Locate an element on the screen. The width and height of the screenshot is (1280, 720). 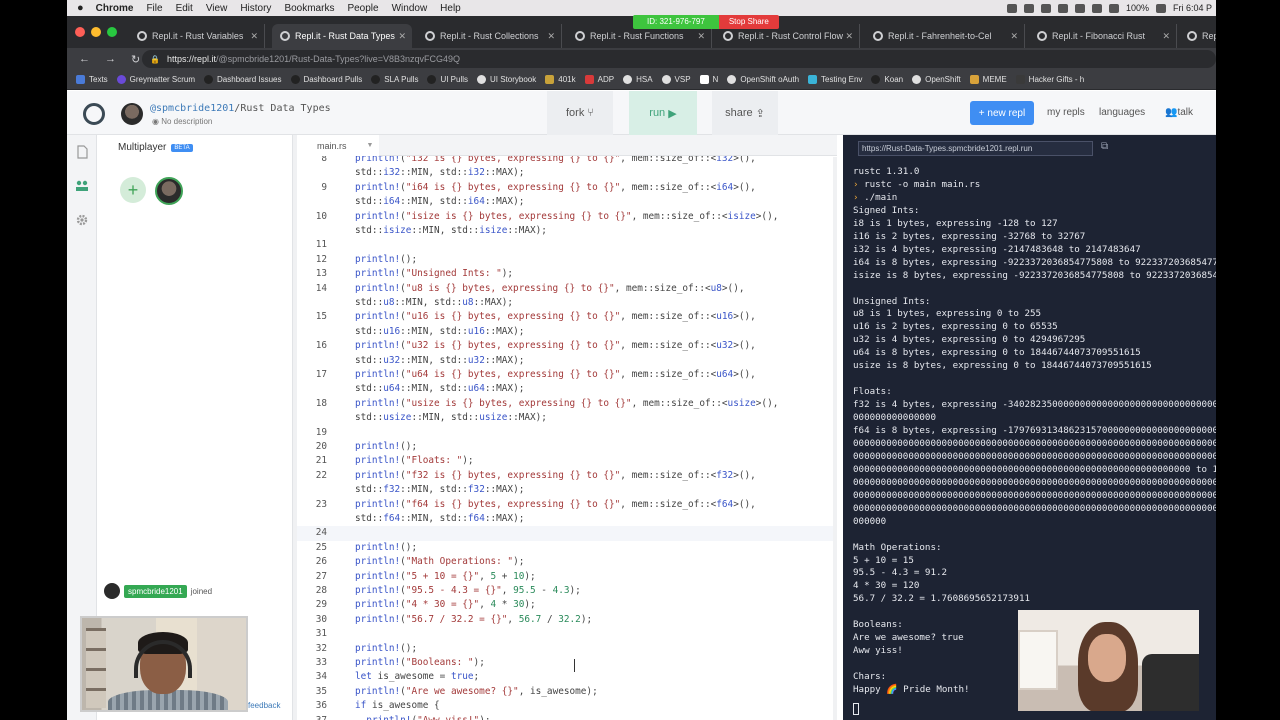
apple-icon: ● is located at coordinates (80, 8).